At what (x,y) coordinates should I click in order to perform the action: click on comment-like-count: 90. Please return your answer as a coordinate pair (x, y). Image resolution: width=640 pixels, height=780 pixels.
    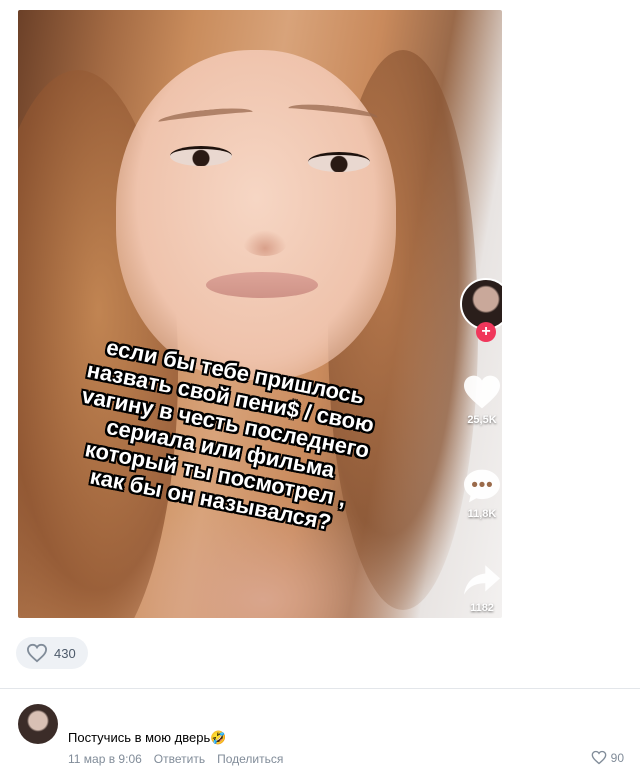
    Looking at the image, I should click on (617, 757).